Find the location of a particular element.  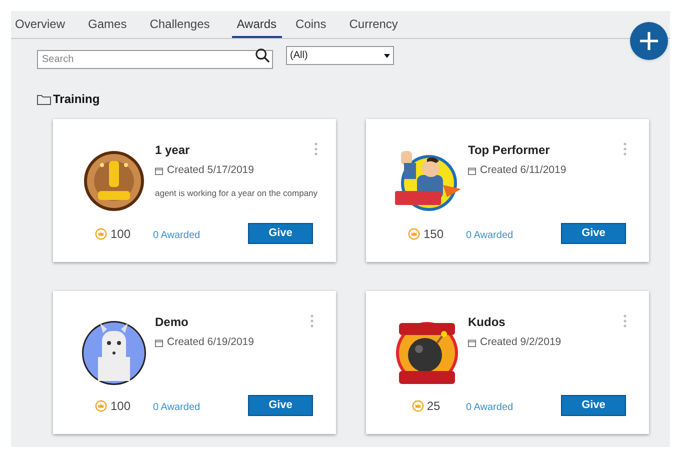

tab: Coins is located at coordinates (311, 25).